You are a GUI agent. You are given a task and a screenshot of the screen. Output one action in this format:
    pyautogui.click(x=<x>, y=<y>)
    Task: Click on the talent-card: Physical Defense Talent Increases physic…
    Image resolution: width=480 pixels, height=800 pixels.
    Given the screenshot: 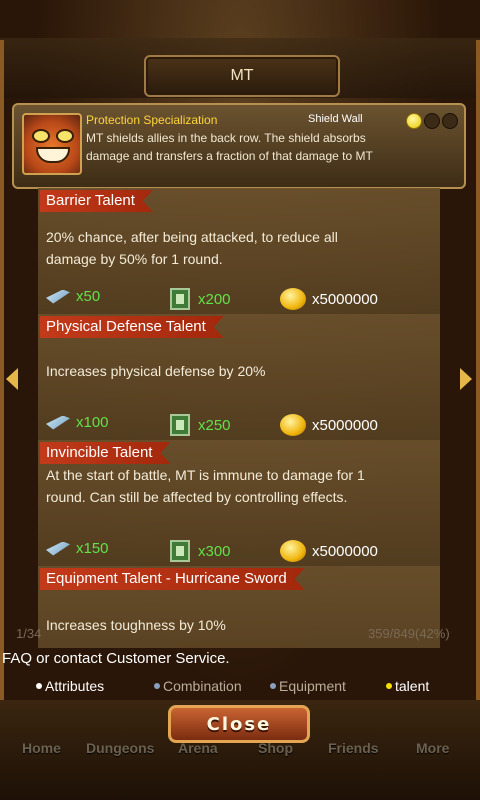 What is the action you would take?
    pyautogui.click(x=239, y=377)
    